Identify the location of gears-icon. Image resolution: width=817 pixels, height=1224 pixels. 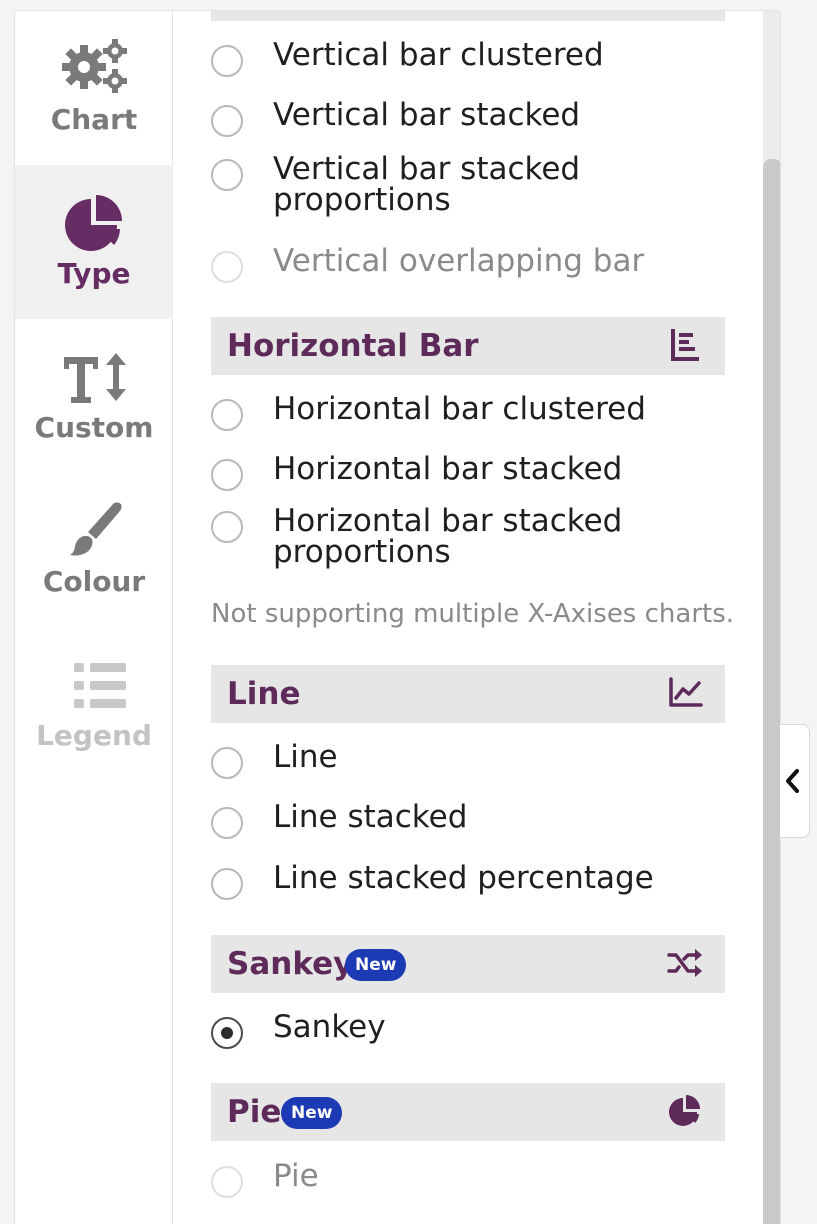
(94, 66).